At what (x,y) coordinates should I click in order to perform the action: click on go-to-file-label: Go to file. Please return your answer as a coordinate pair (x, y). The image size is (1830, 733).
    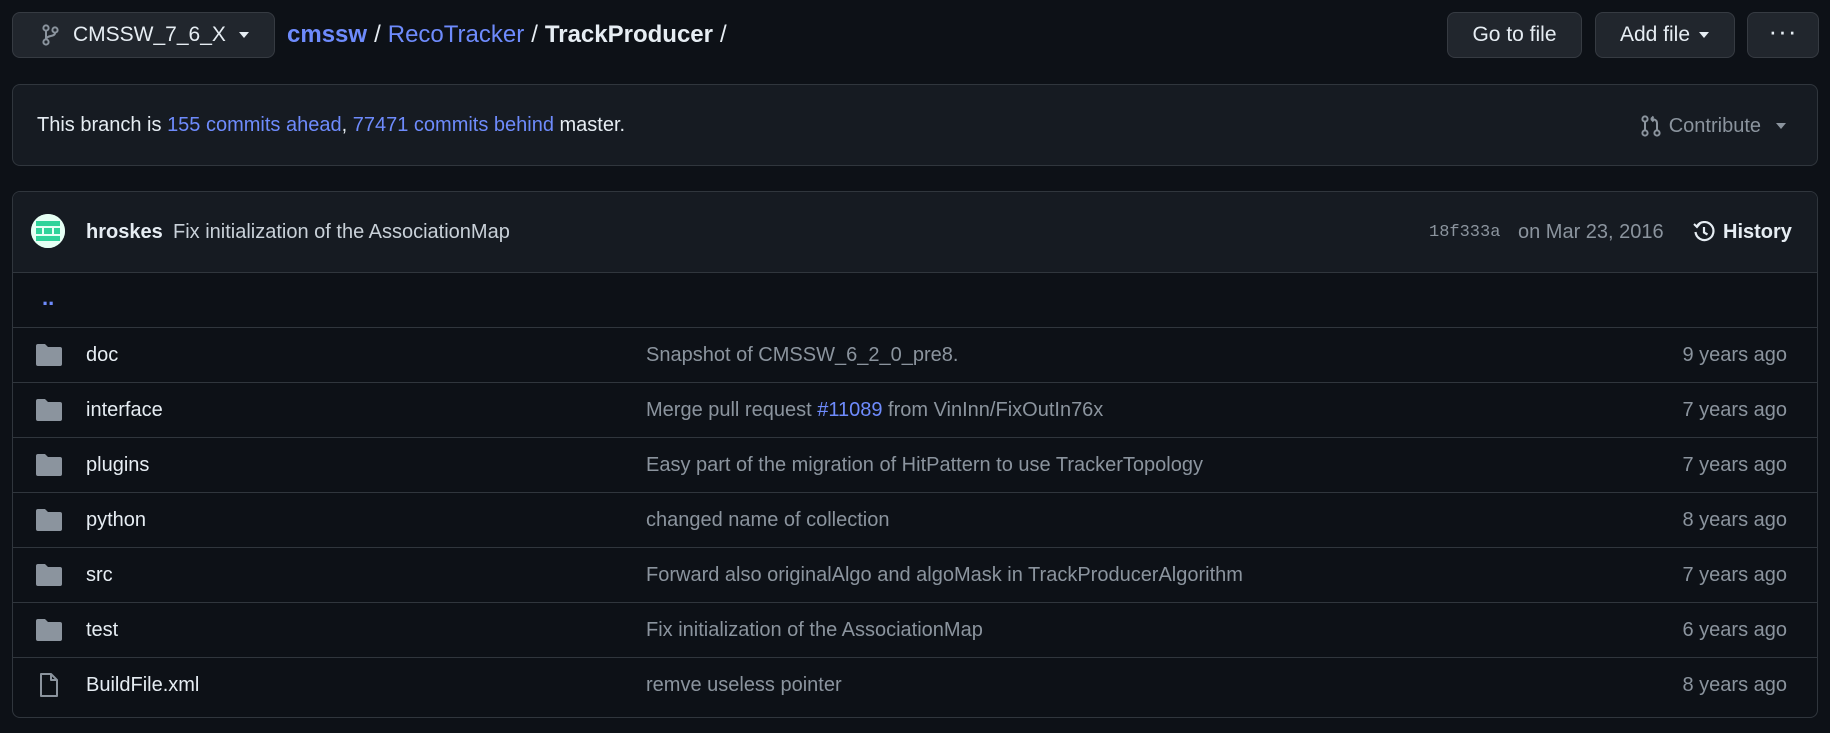
    Looking at the image, I should click on (1514, 34).